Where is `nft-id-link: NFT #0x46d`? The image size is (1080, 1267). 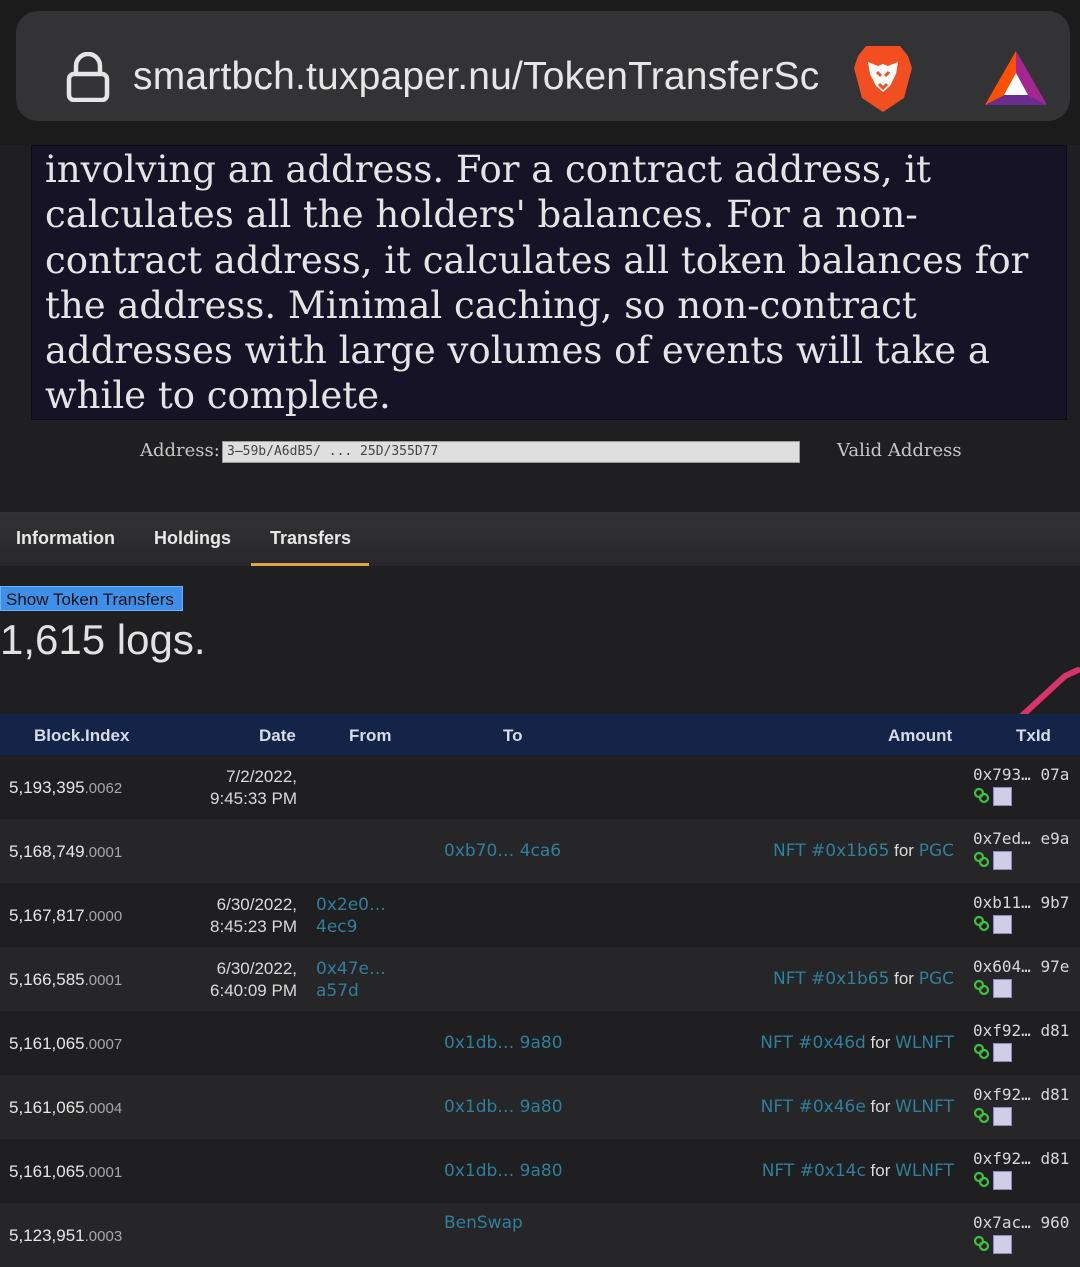
nft-id-link: NFT #0x46d is located at coordinates (813, 1043).